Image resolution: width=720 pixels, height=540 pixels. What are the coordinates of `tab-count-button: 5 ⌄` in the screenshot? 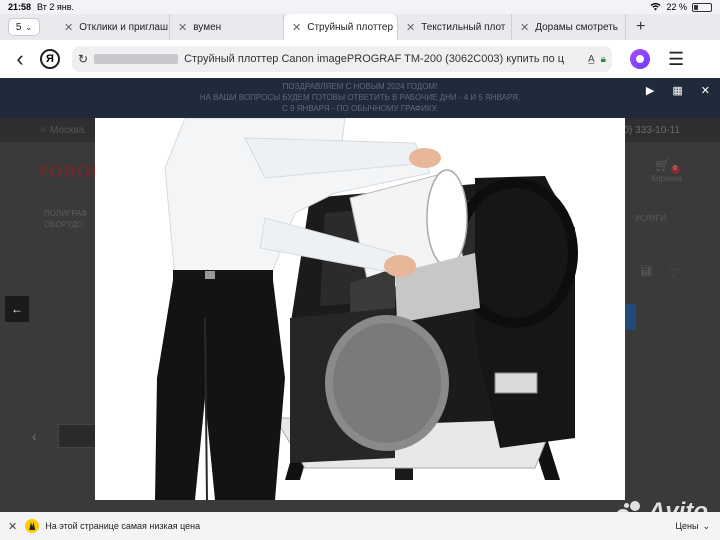 It's located at (24, 27).